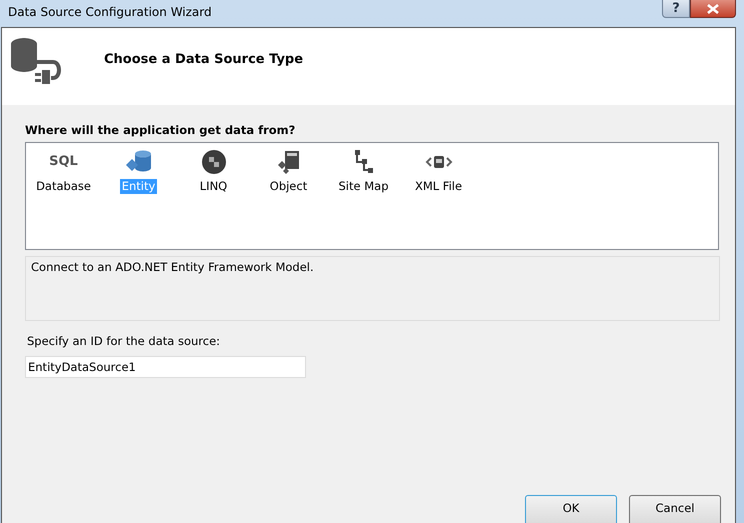 This screenshot has height=523, width=744. Describe the element at coordinates (571, 509) in the screenshot. I see `dialog-button: OK` at that location.